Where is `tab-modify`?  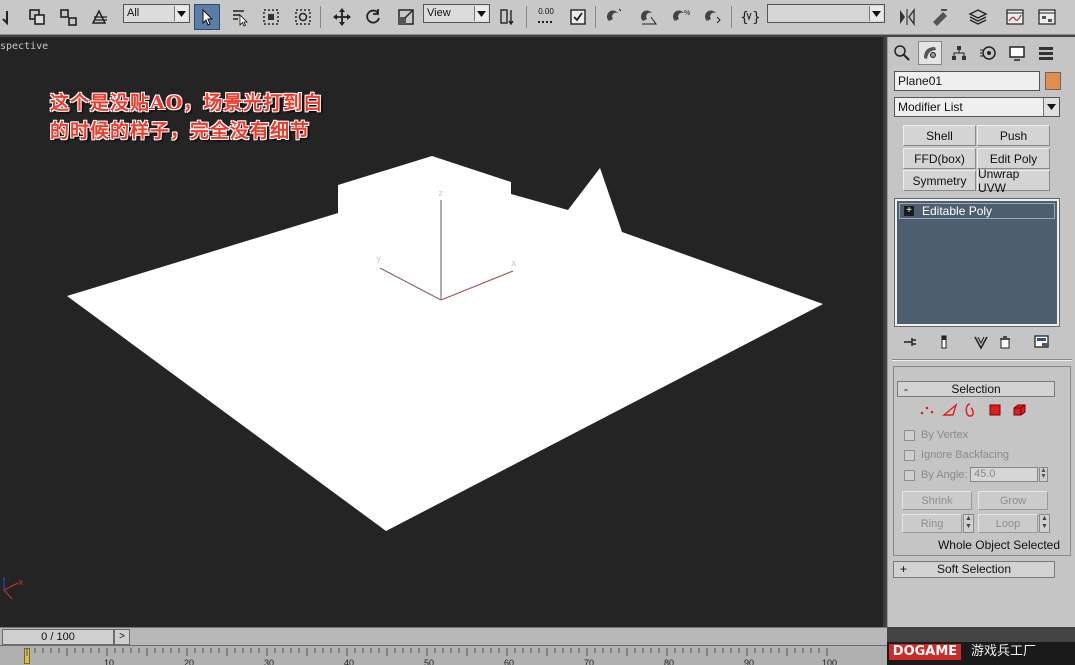
tab-modify is located at coordinates (930, 53).